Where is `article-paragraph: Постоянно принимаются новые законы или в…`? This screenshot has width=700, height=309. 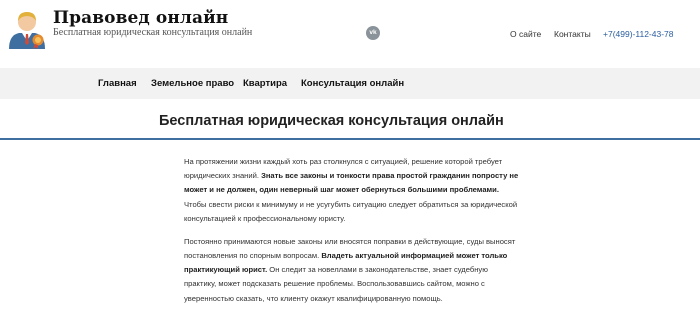 article-paragraph: Постоянно принимаются новые законы или в… is located at coordinates (352, 270).